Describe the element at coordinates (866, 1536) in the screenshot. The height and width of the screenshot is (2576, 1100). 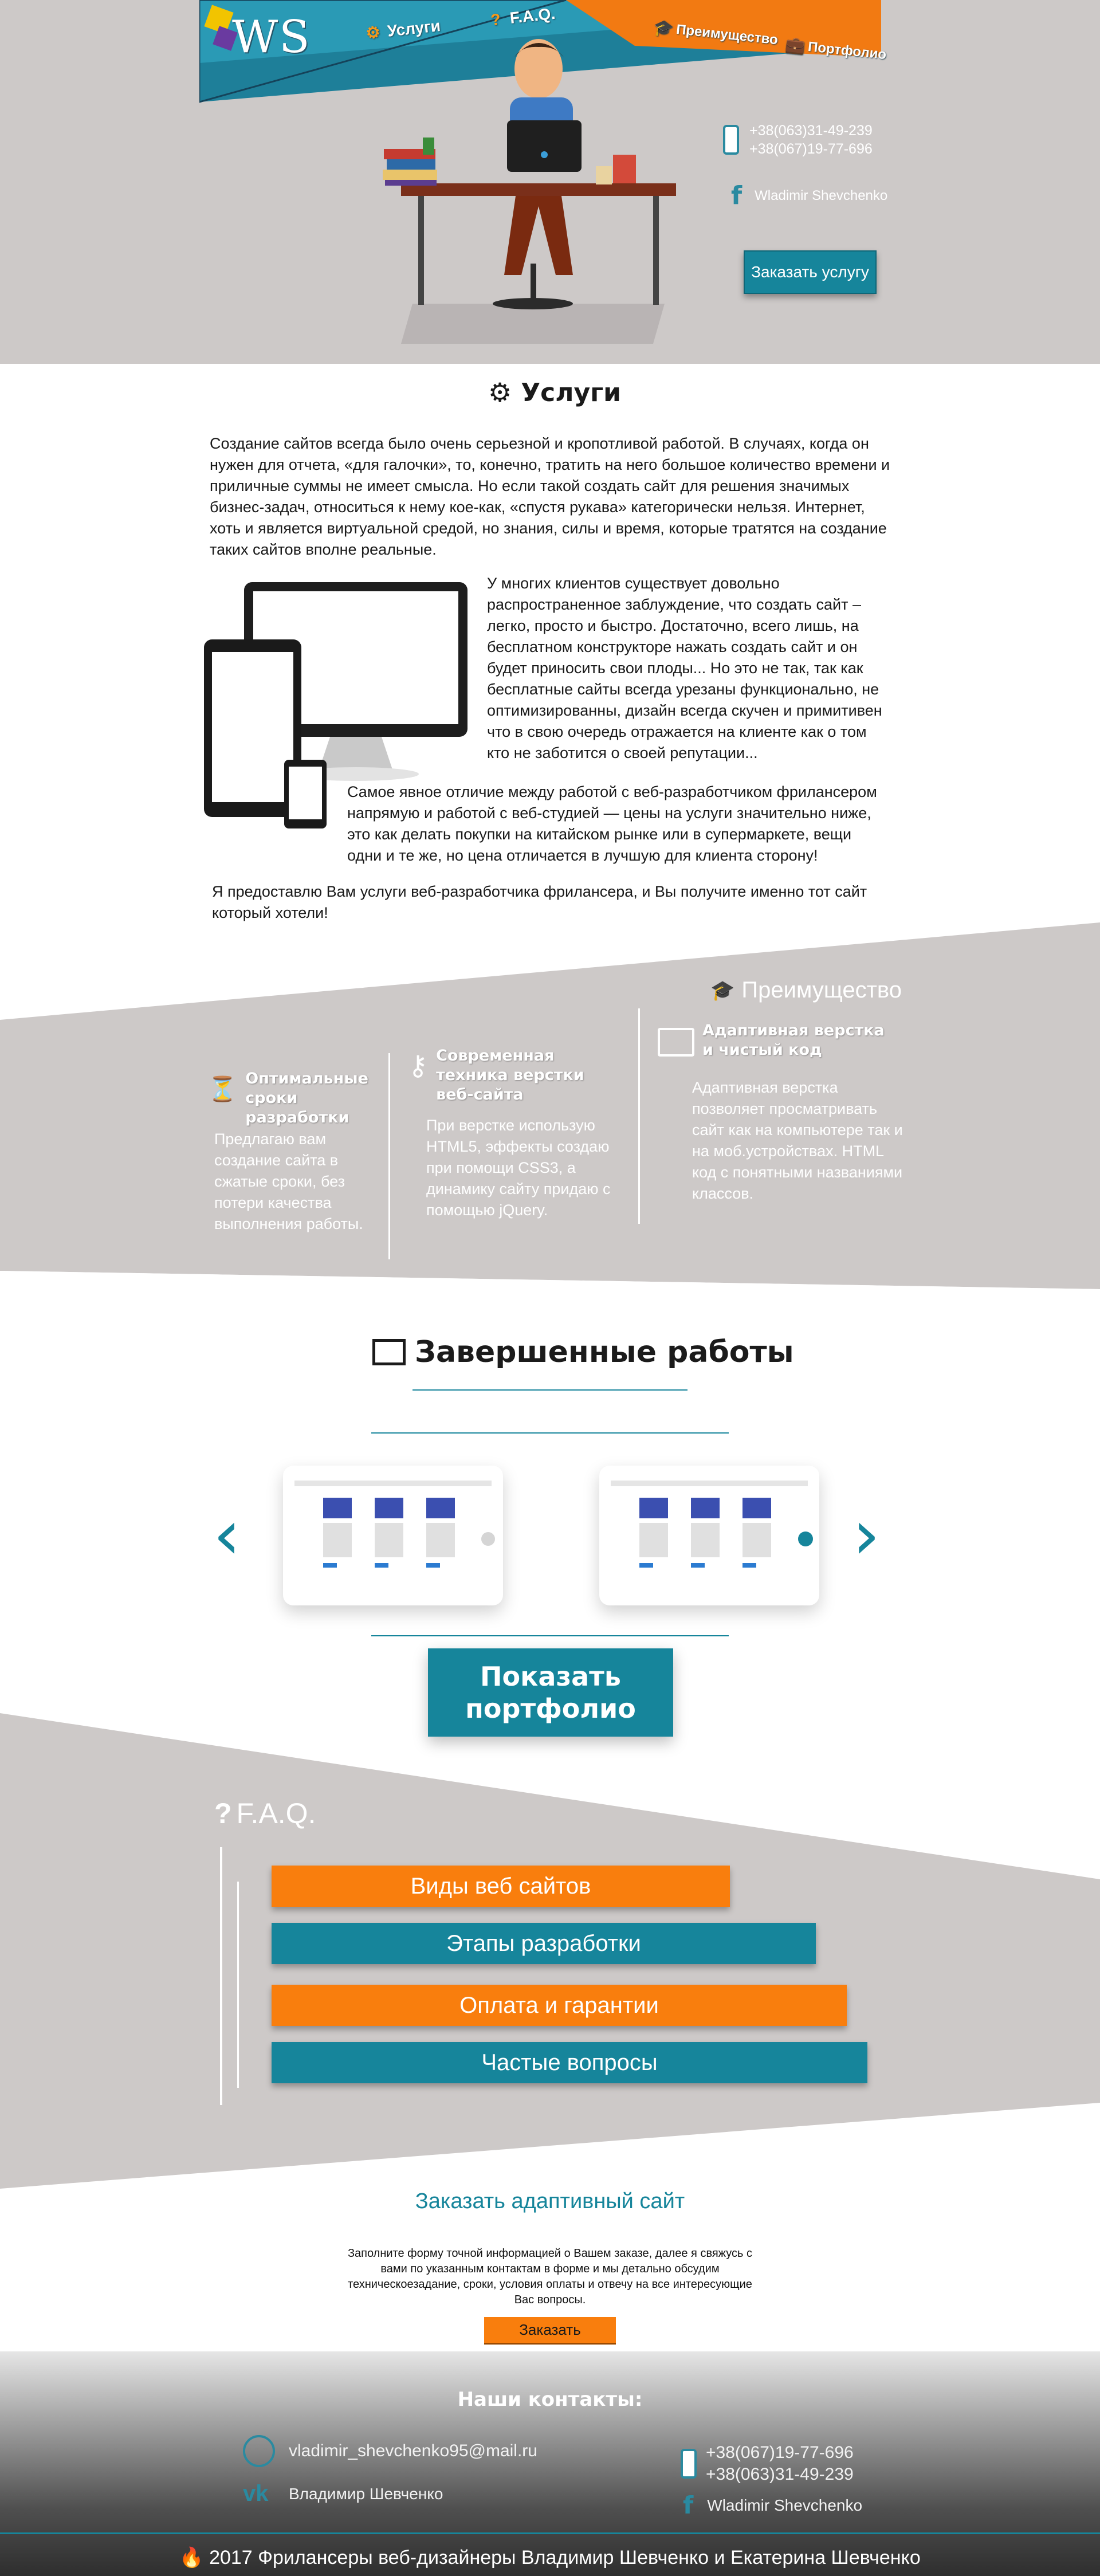
I see `carousel-next-arrow: ›` at that location.